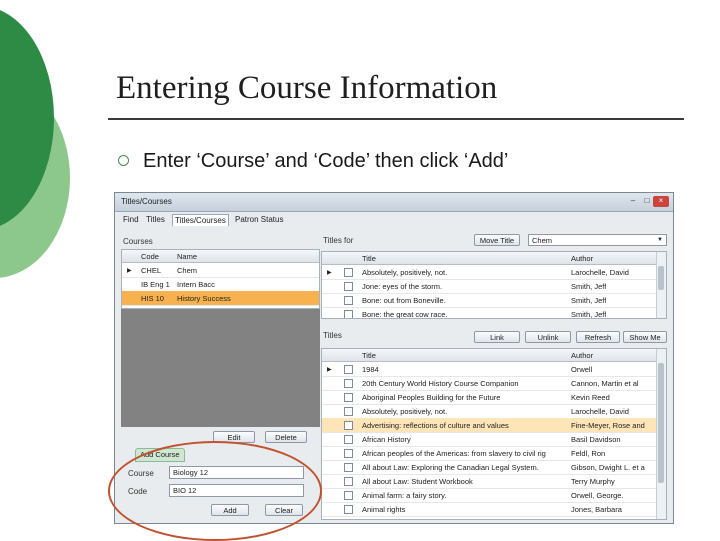 This screenshot has width=720, height=541. Describe the element at coordinates (633, 201) in the screenshot. I see `minimize-icon: –` at that location.